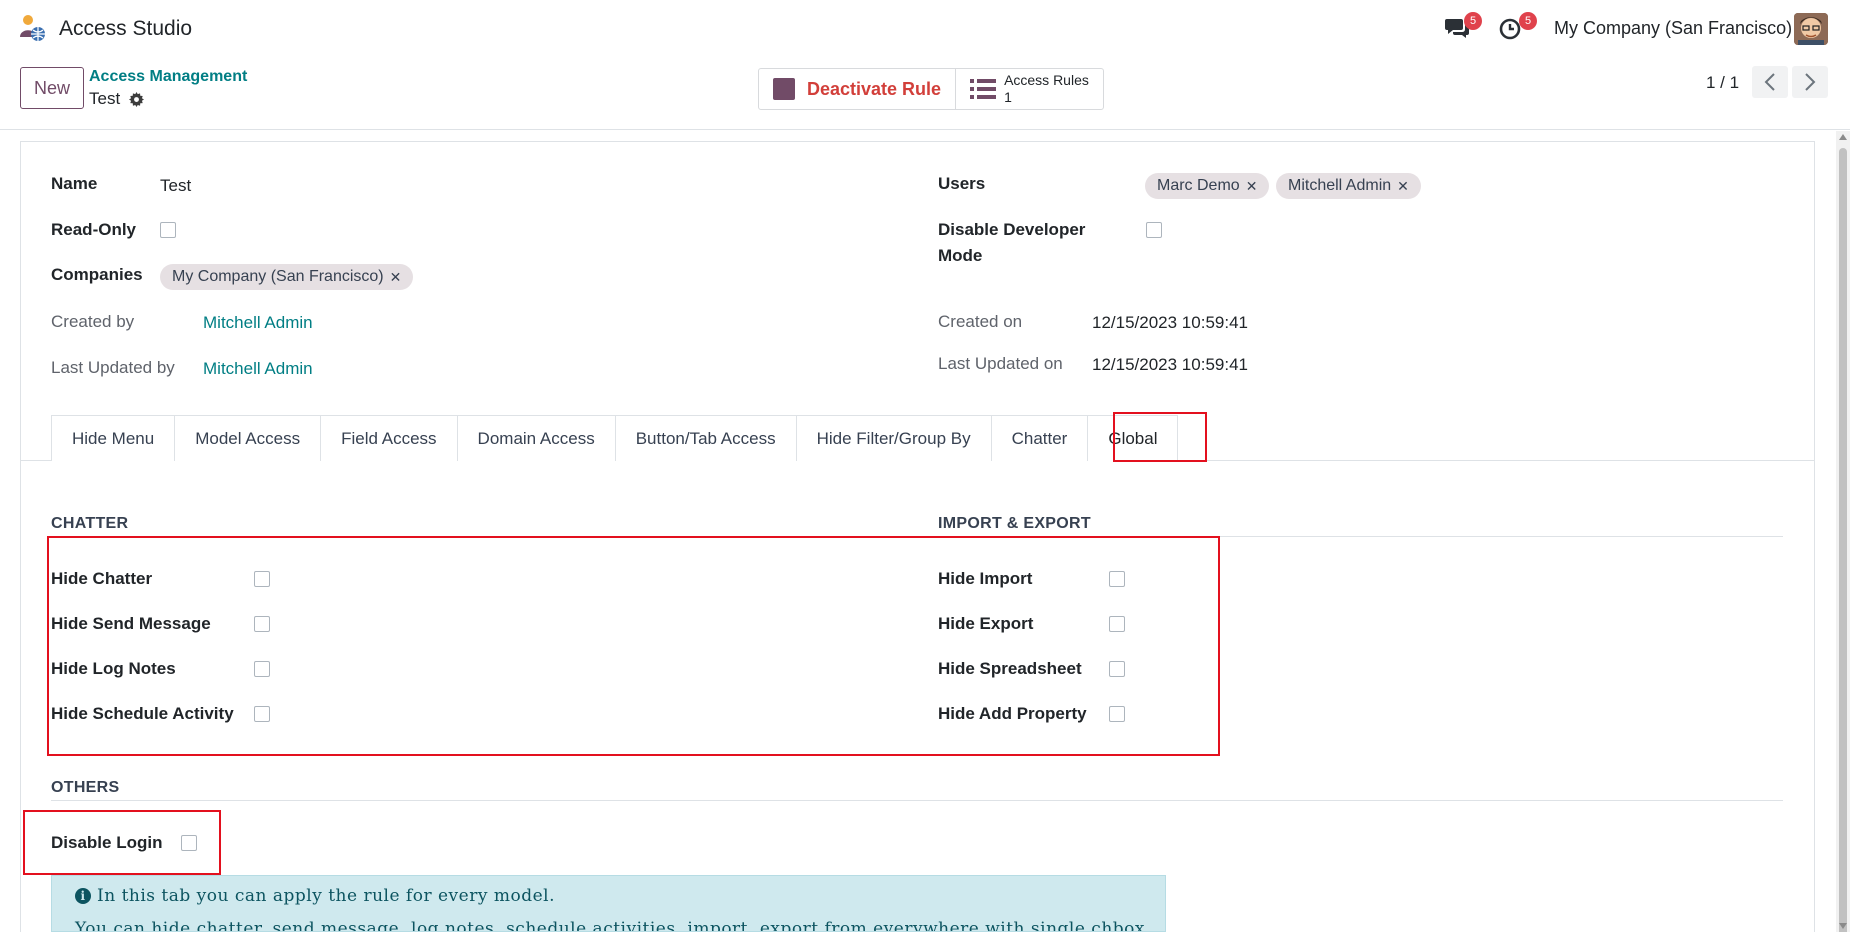  What do you see at coordinates (1170, 364) in the screenshot?
I see `last-updated-on-value: 12/15/2023 10:59:41` at bounding box center [1170, 364].